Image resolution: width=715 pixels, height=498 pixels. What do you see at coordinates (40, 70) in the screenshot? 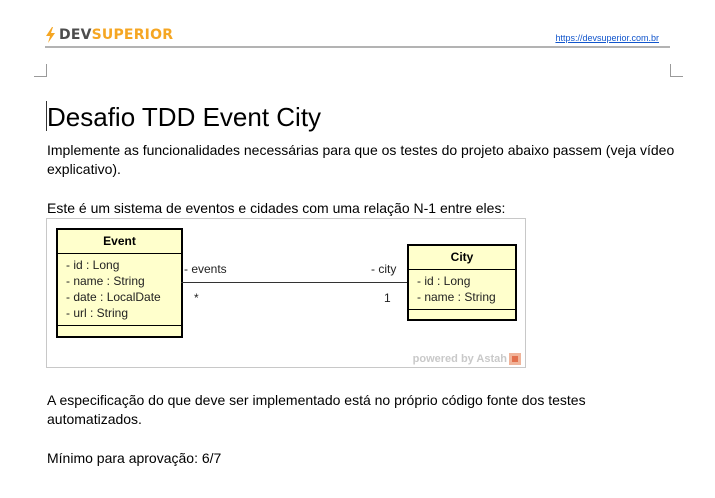
I see `page-corner-mark-left` at bounding box center [40, 70].